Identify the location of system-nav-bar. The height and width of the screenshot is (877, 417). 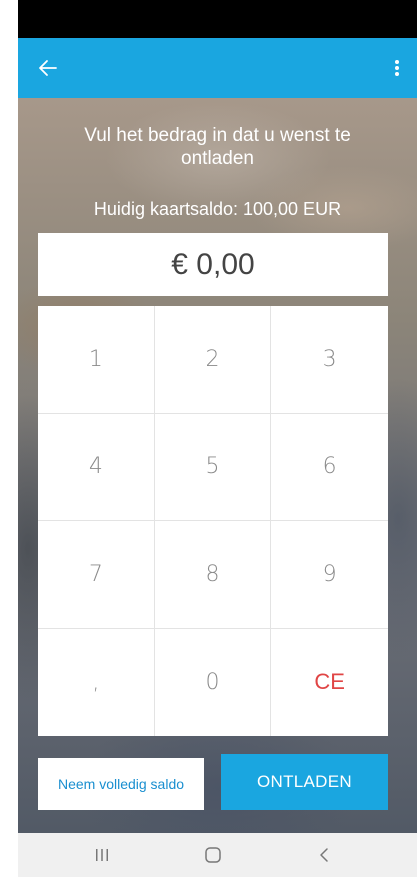
(217, 855).